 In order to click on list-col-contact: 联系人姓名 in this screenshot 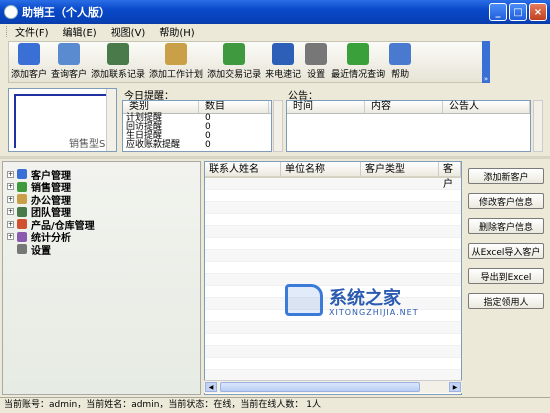, I will do `click(243, 169)`.